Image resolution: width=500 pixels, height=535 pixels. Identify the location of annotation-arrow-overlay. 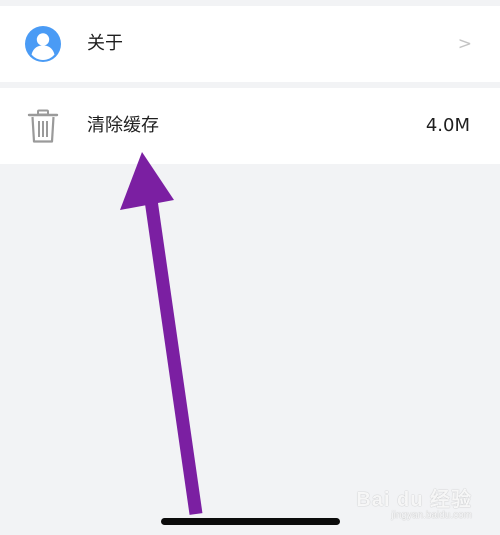
(161, 333).